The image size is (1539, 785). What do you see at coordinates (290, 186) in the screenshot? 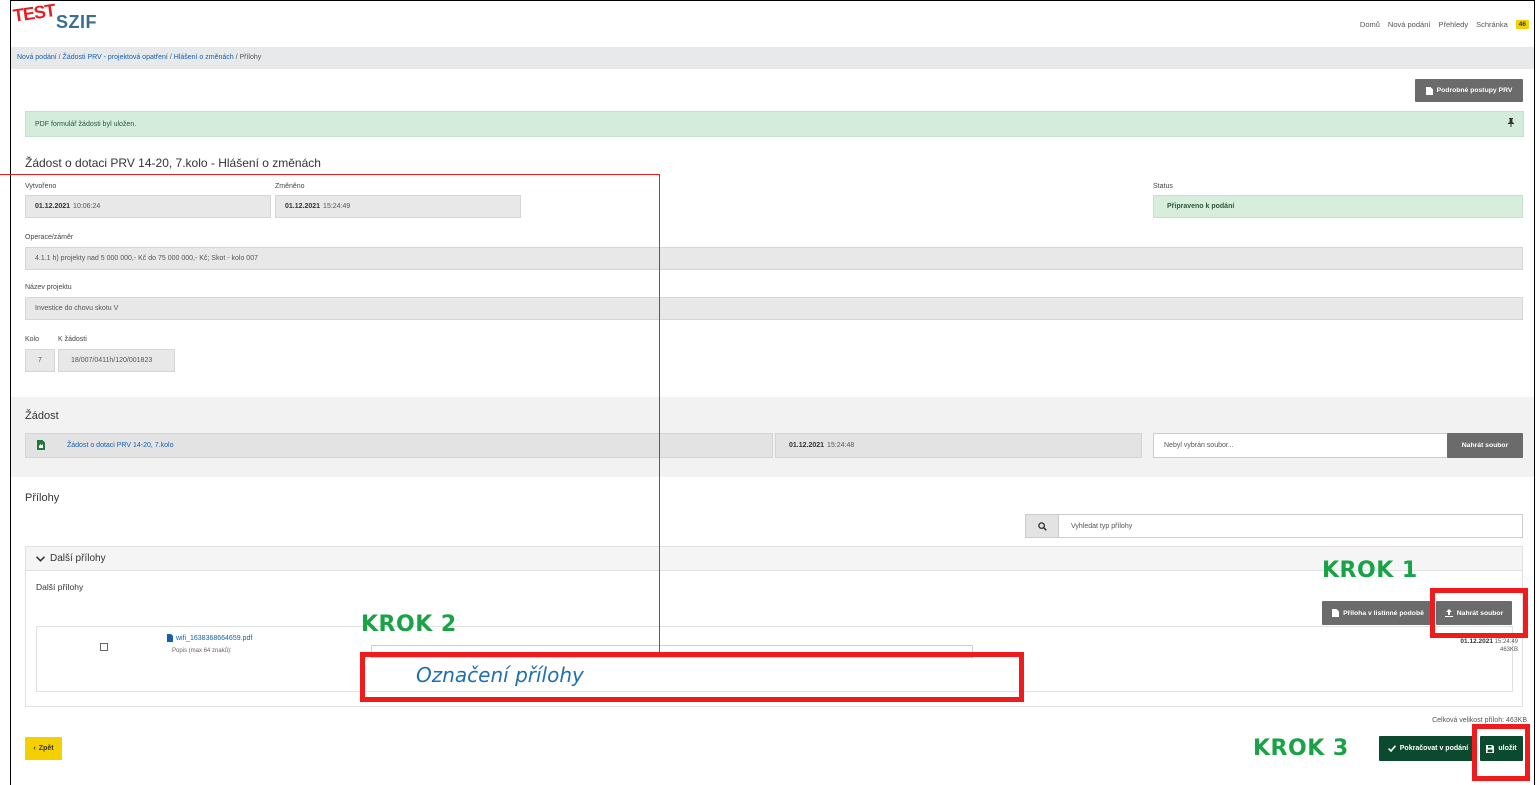
I see `changed-label: Změněno` at bounding box center [290, 186].